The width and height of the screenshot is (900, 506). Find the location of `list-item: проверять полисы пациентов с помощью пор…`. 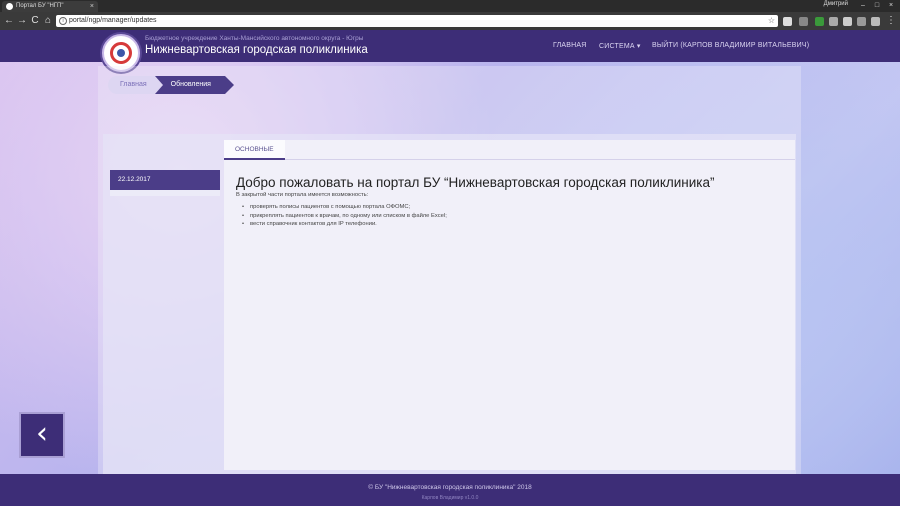

list-item: проверять полисы пациентов с помощью пор… is located at coordinates (344, 207).